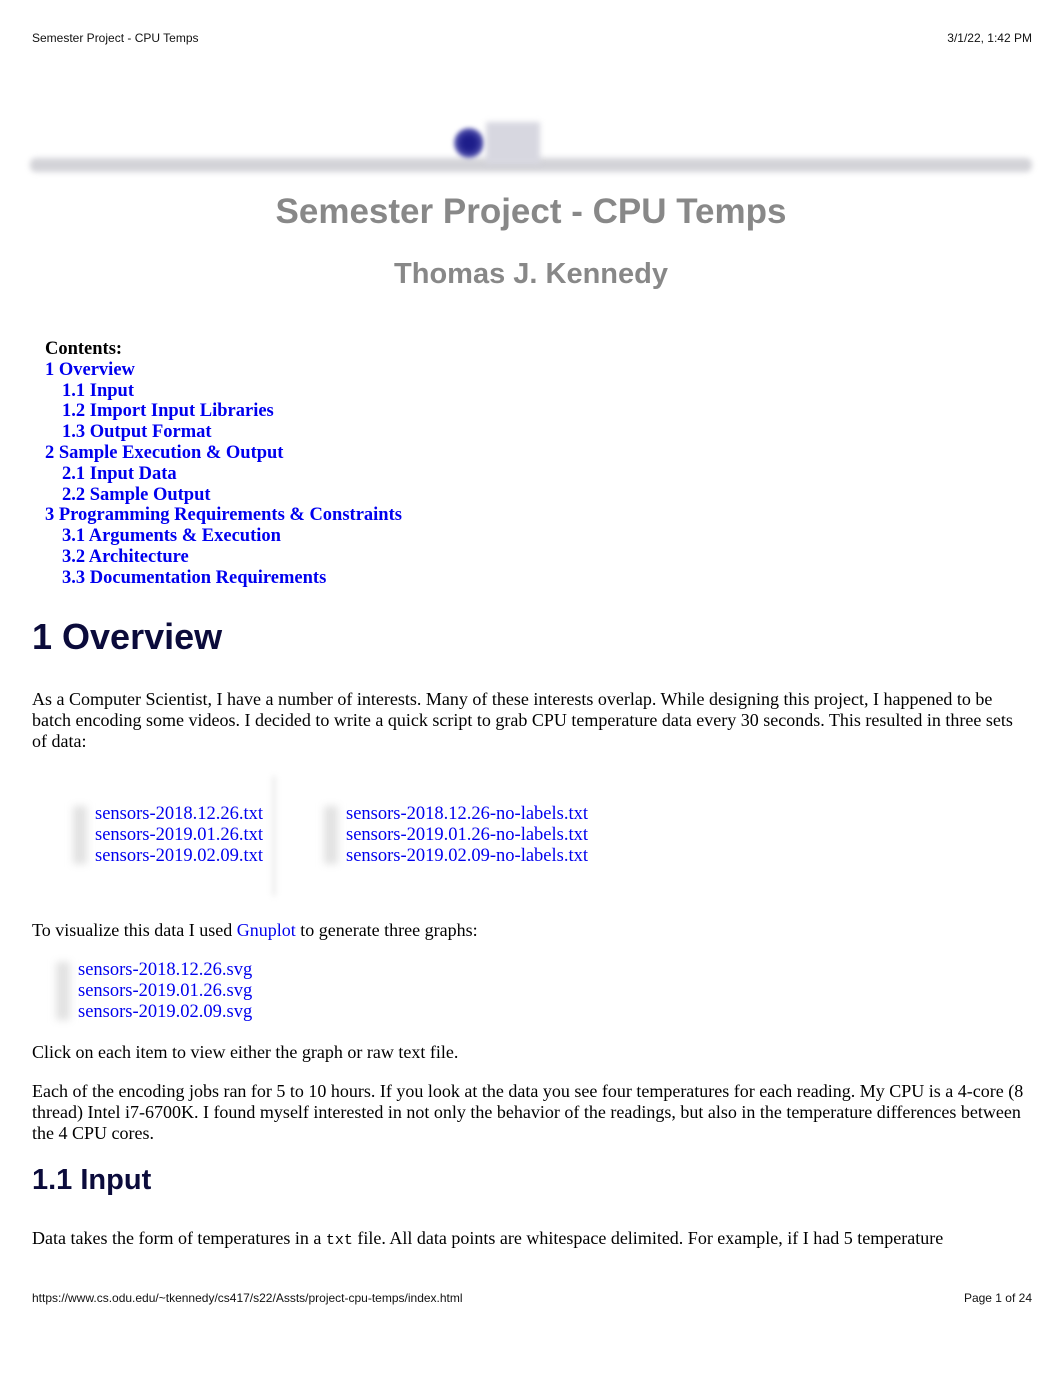  What do you see at coordinates (386, 930) in the screenshot?
I see `visualize-text-after: to generate three graphs:` at bounding box center [386, 930].